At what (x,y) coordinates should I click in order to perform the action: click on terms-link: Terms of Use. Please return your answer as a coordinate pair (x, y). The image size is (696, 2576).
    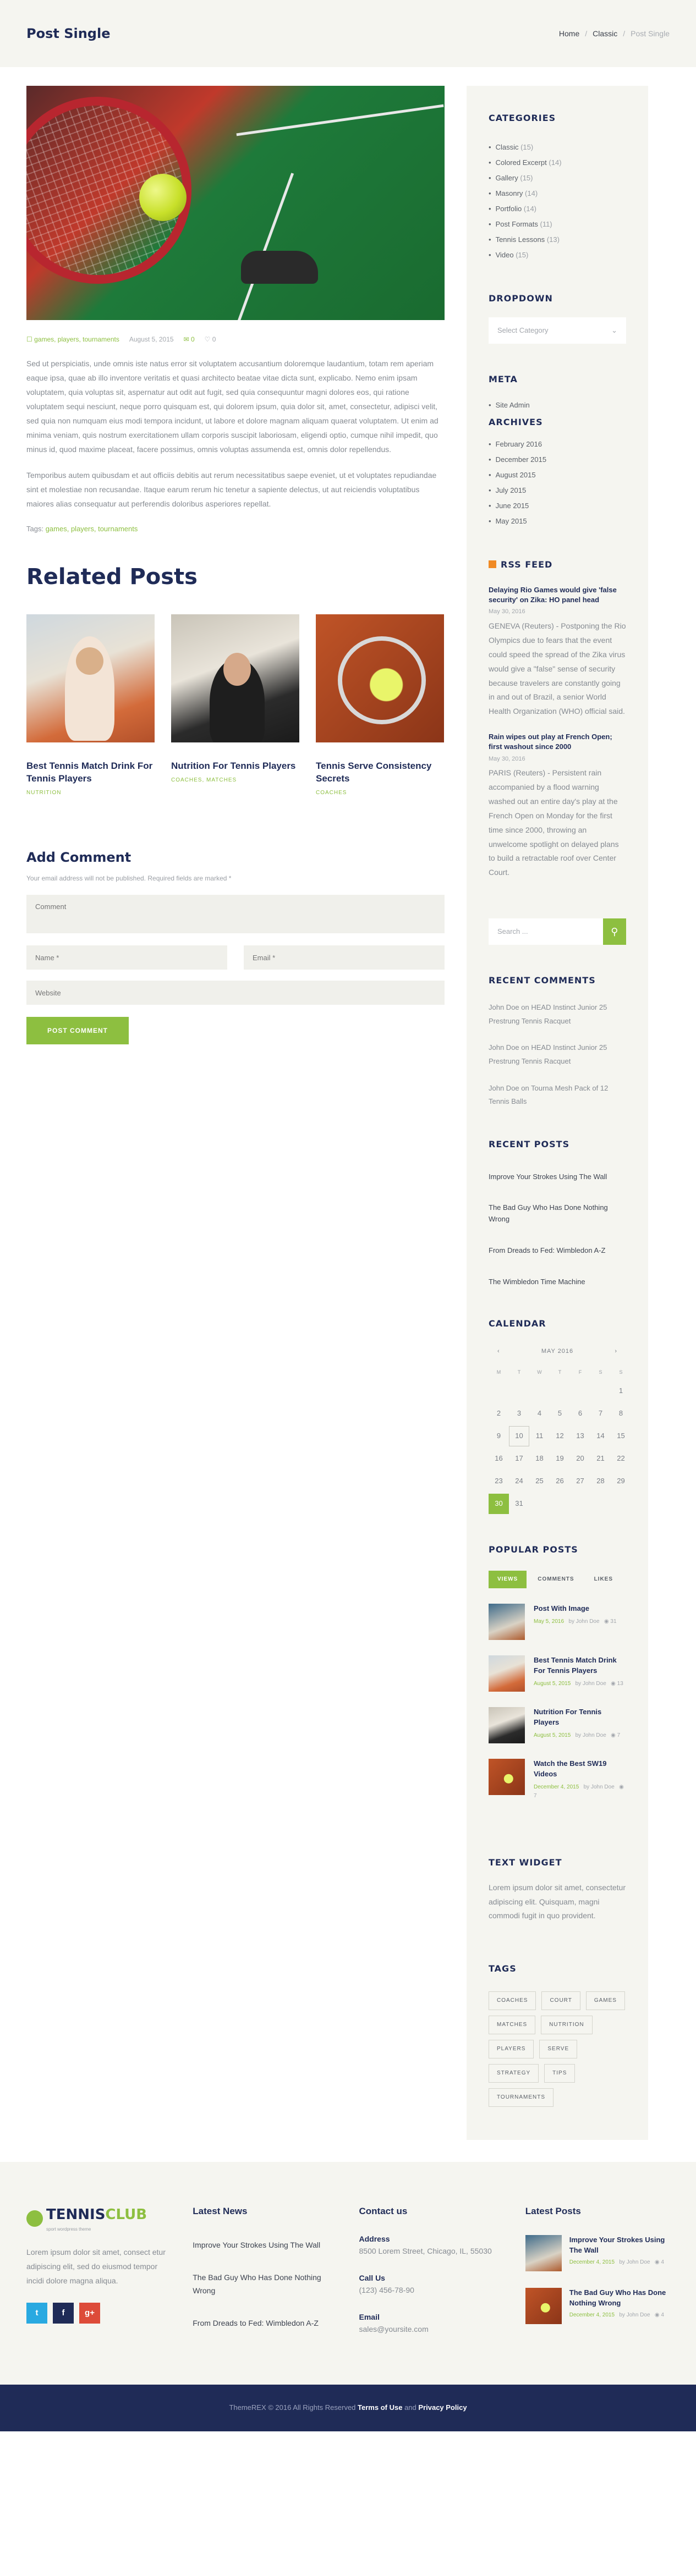
    Looking at the image, I should click on (380, 2408).